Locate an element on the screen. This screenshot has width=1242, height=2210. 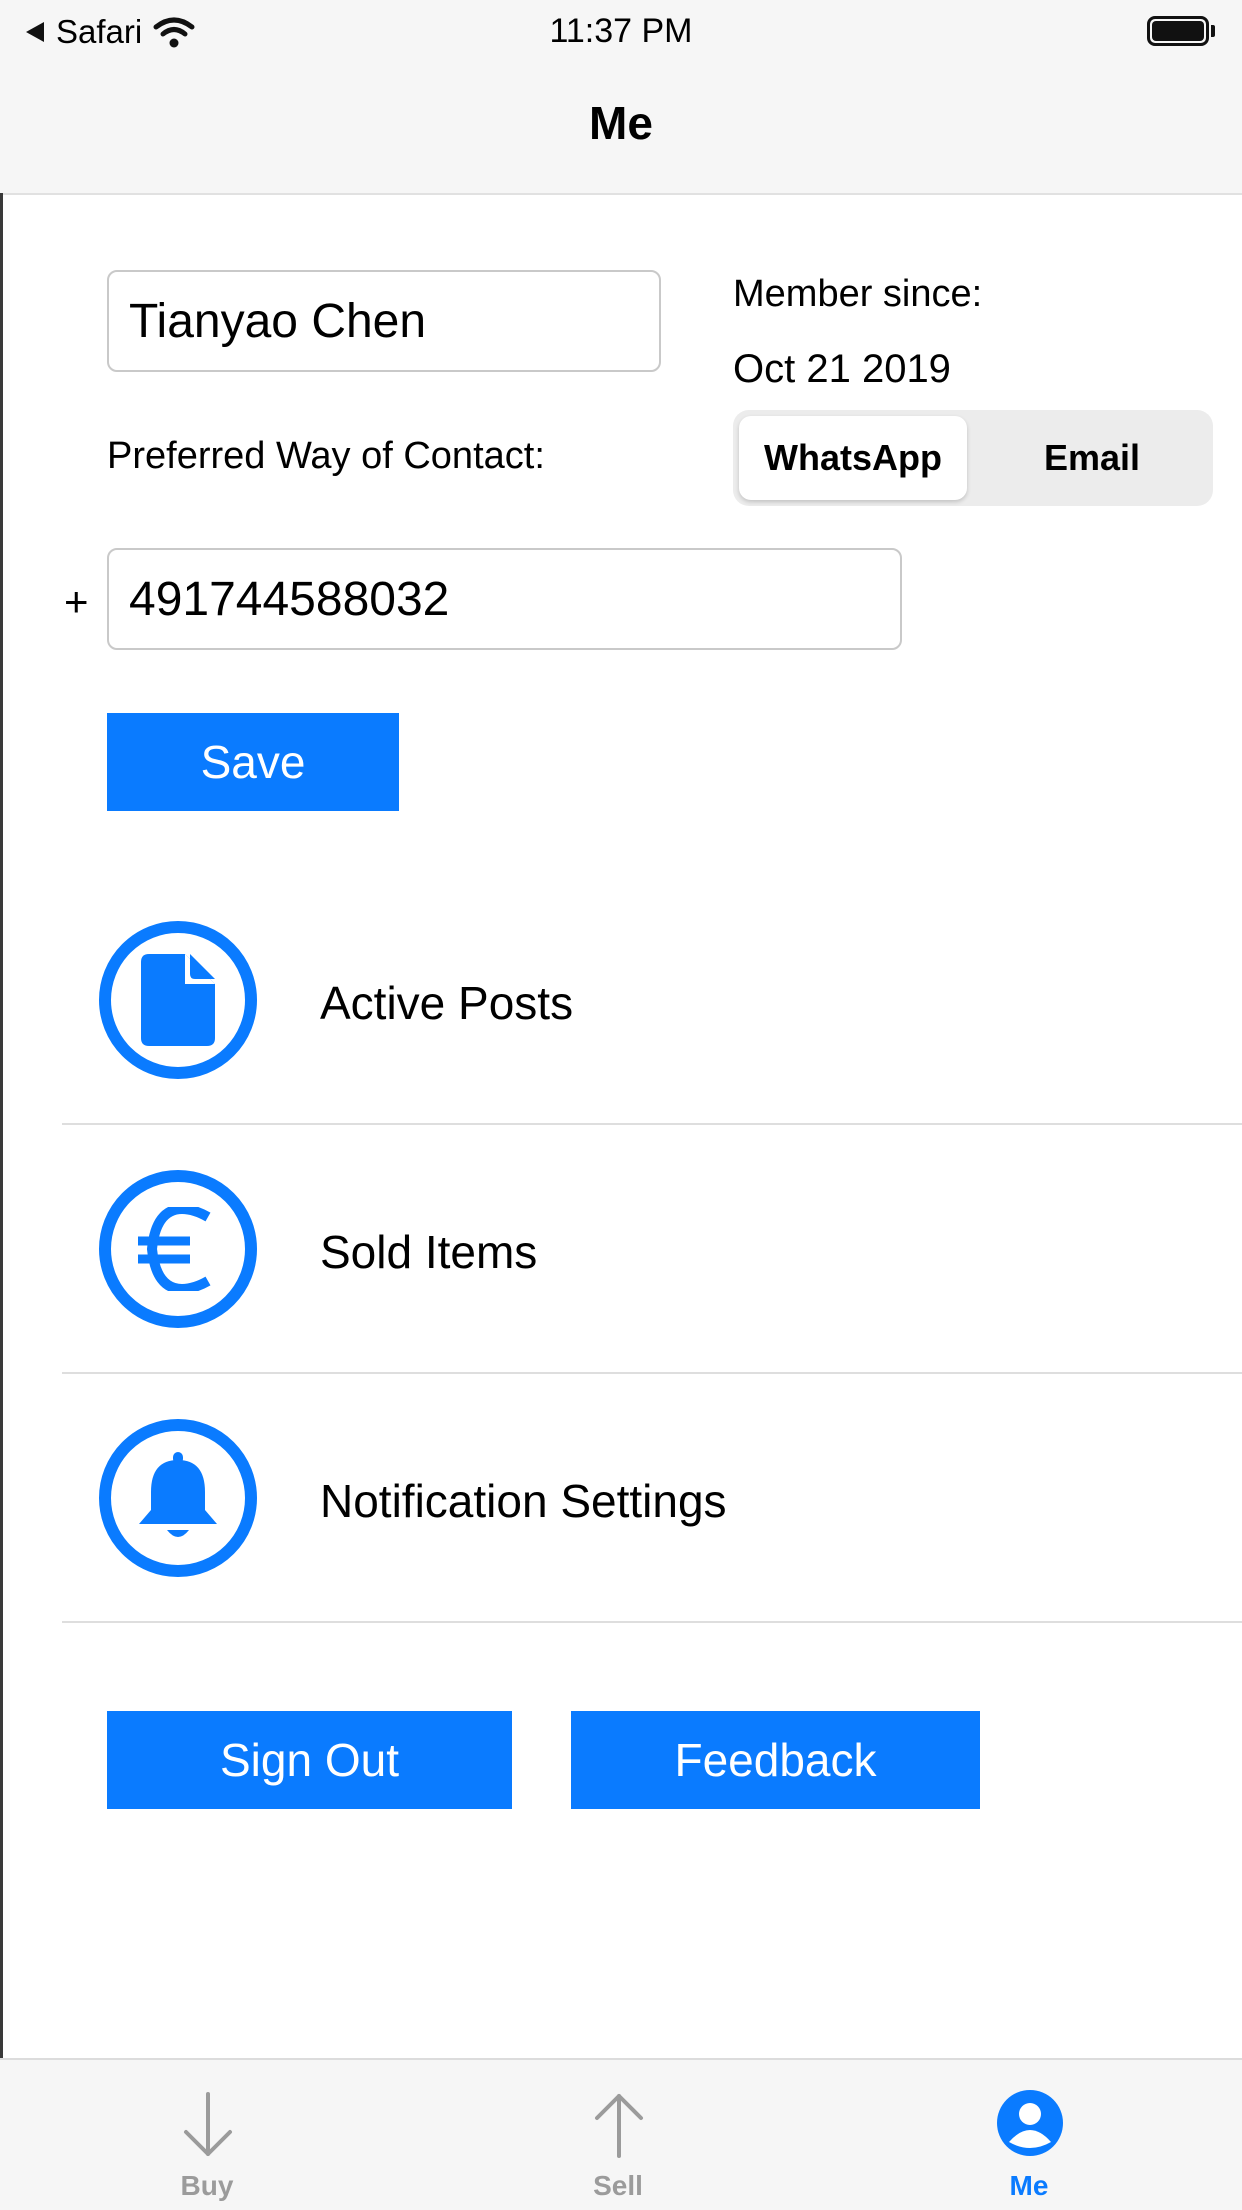
arrow-up-icon is located at coordinates (619, 2126).